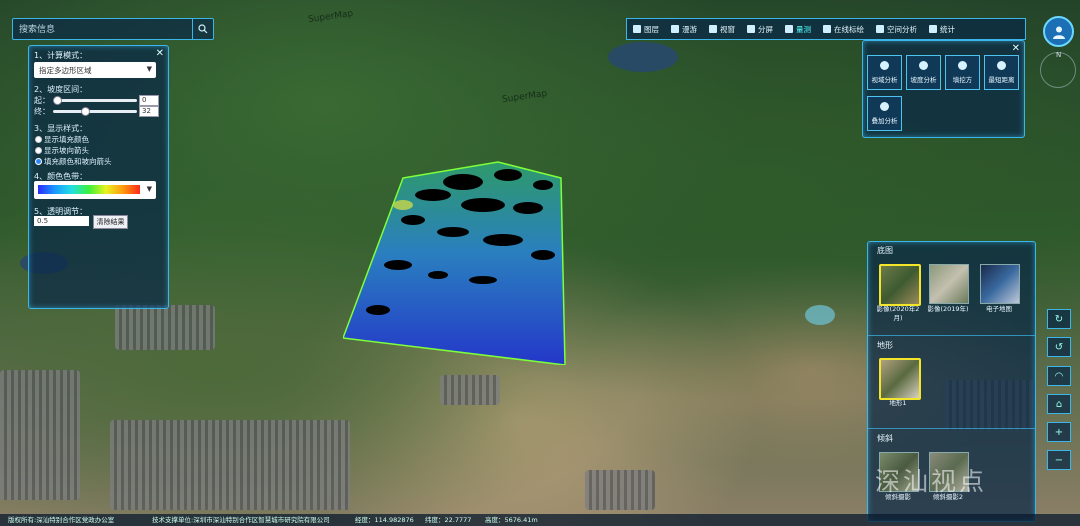 This screenshot has width=1080, height=526. Describe the element at coordinates (760, 29) in the screenshot. I see `toolbar-split: 分屏` at that location.